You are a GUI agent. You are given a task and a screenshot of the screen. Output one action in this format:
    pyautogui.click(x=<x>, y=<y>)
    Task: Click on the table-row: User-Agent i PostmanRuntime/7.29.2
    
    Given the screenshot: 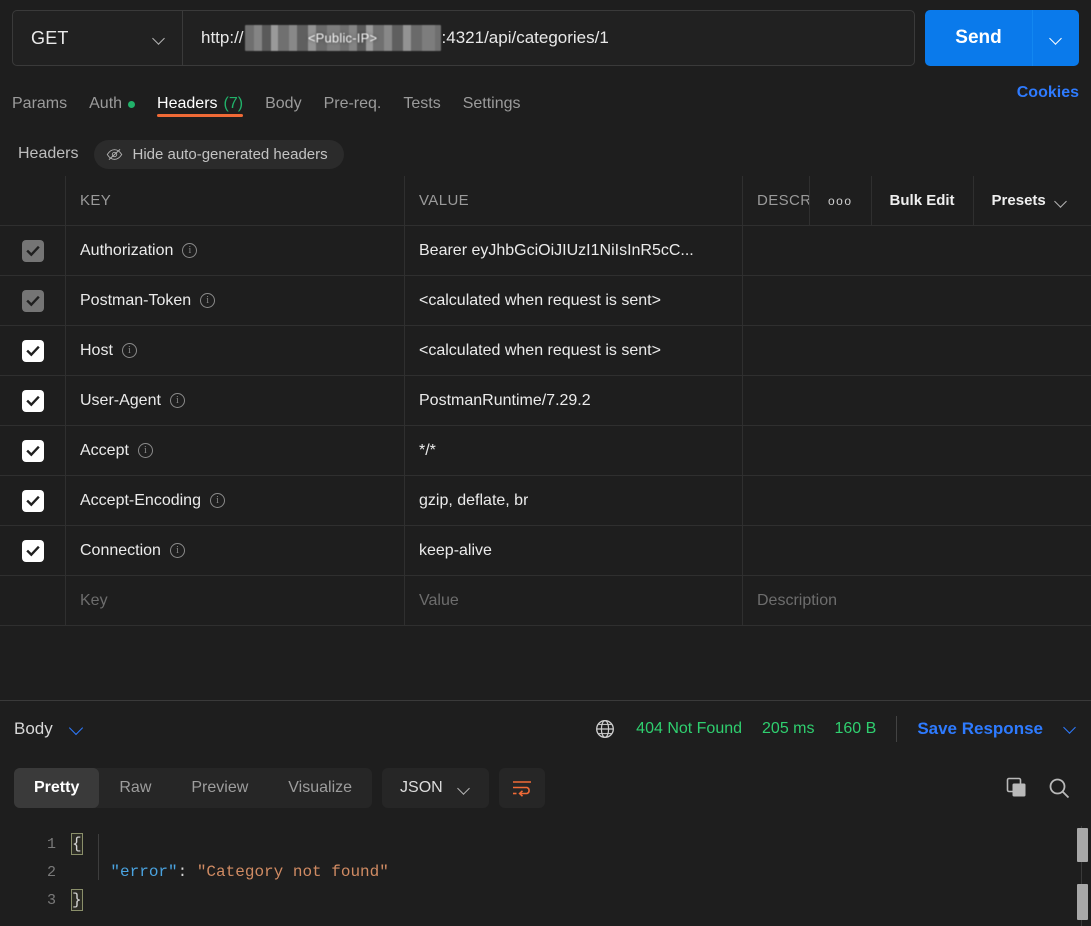 What is the action you would take?
    pyautogui.click(x=545, y=401)
    